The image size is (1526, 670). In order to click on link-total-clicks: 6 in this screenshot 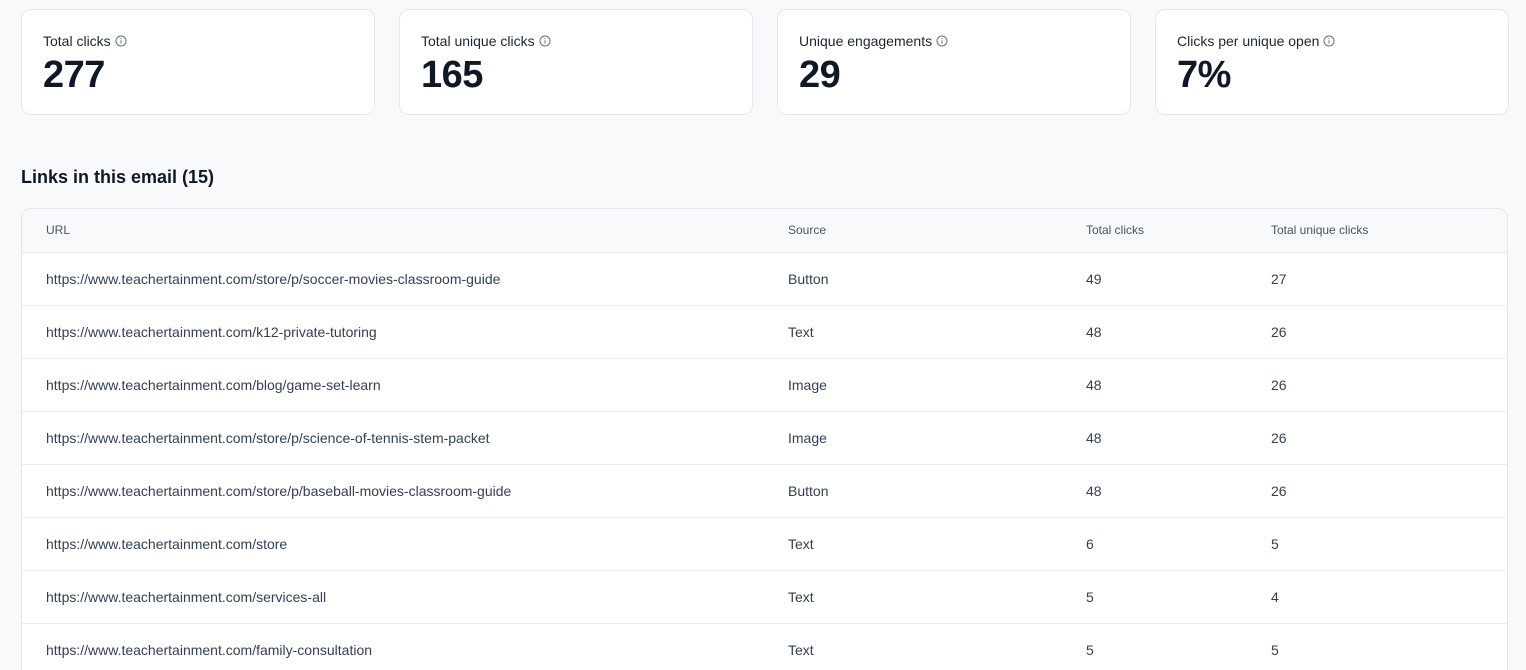, I will do `click(1090, 543)`.